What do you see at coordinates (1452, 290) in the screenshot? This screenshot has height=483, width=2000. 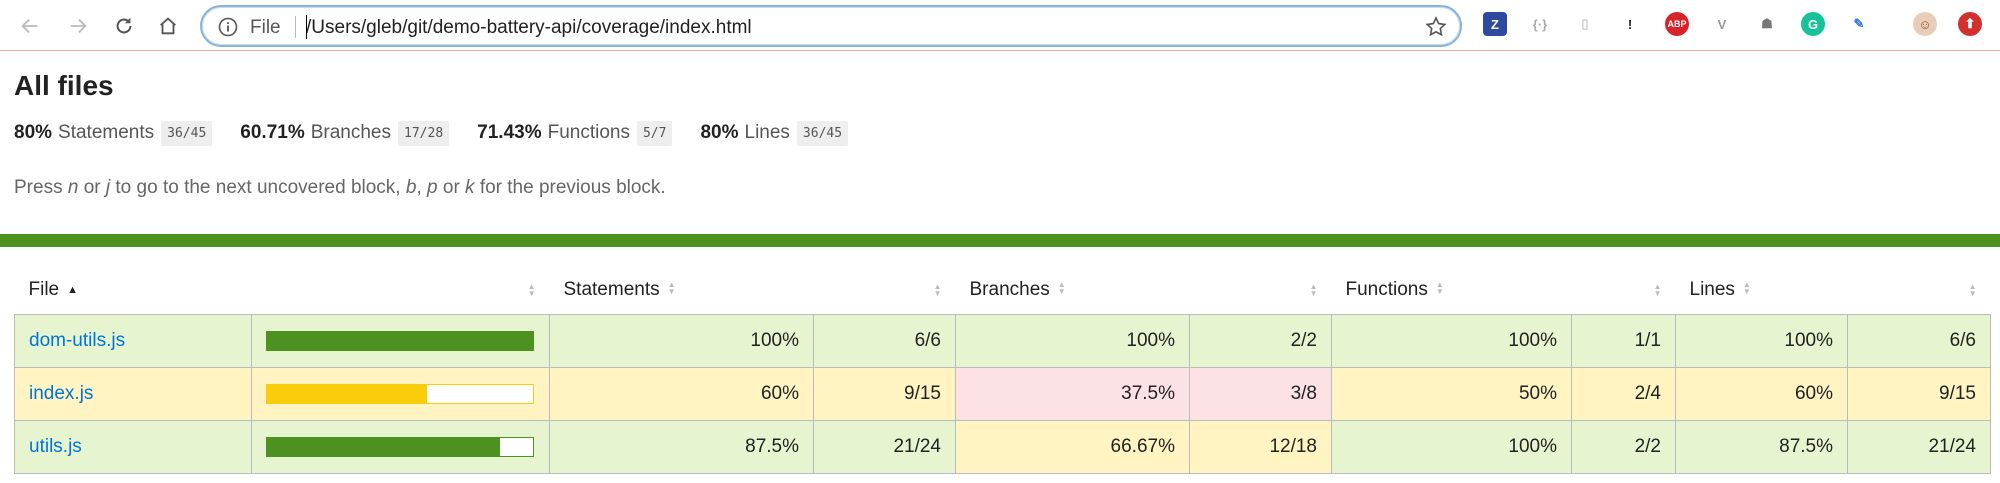 I see `header-functions: Functions ▲ ▼` at bounding box center [1452, 290].